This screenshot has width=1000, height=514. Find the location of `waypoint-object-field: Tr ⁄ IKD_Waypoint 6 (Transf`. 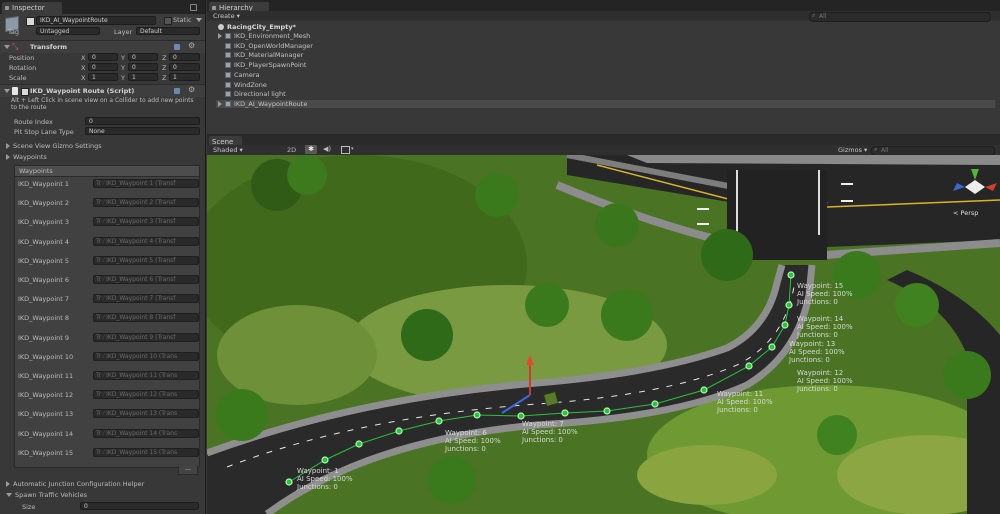

waypoint-object-field: Tr ⁄ IKD_Waypoint 6 (Transf is located at coordinates (146, 279).